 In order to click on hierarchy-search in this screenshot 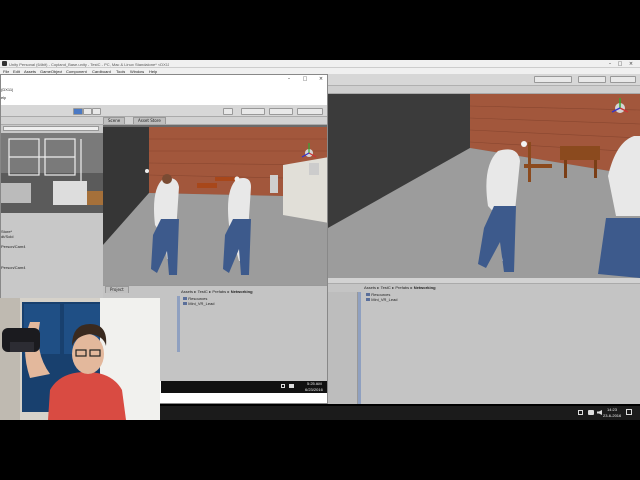, I will do `click(51, 128)`.